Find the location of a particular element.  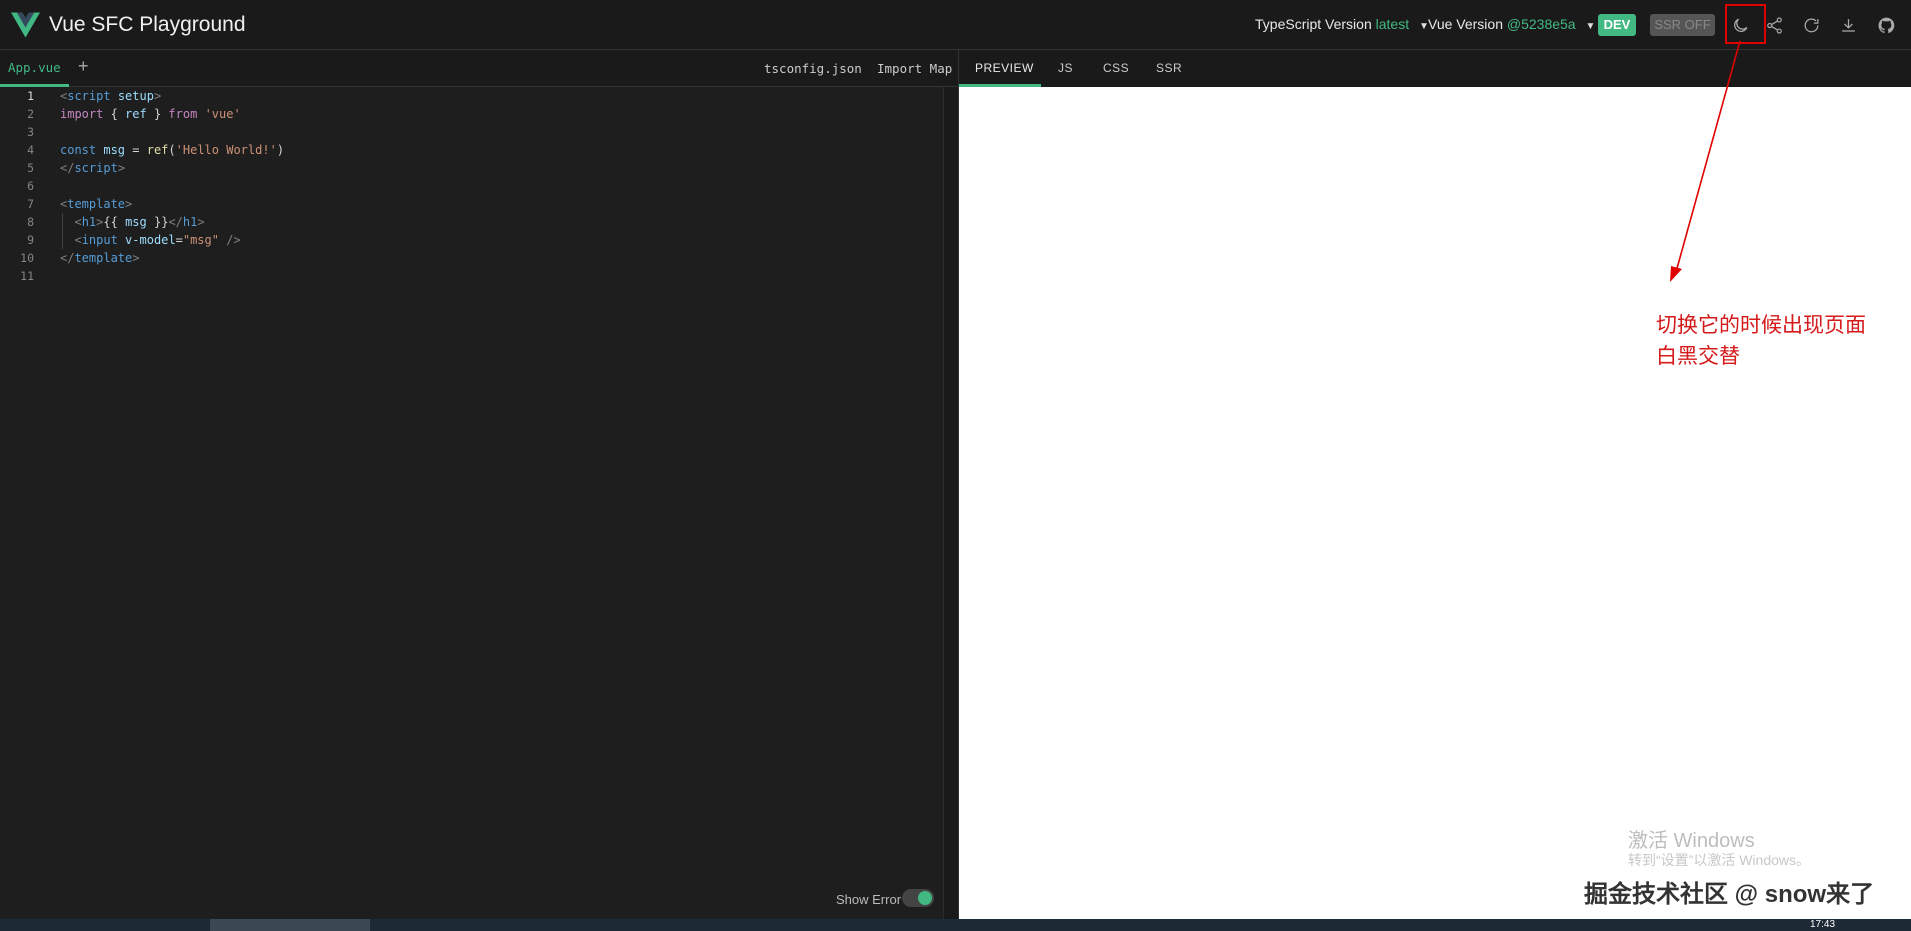

download-button is located at coordinates (1848, 25).